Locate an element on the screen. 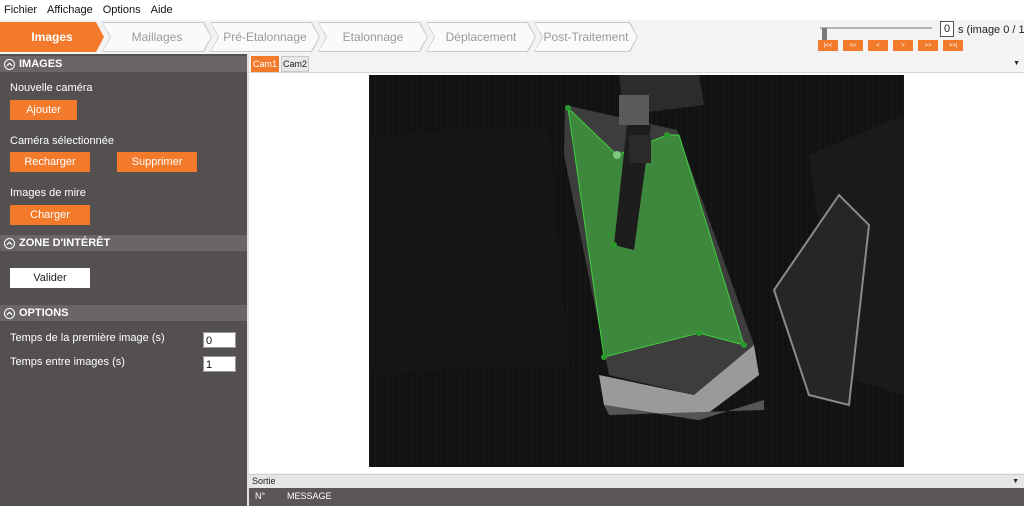 The height and width of the screenshot is (506, 1024). output-title: Sortie is located at coordinates (264, 481).